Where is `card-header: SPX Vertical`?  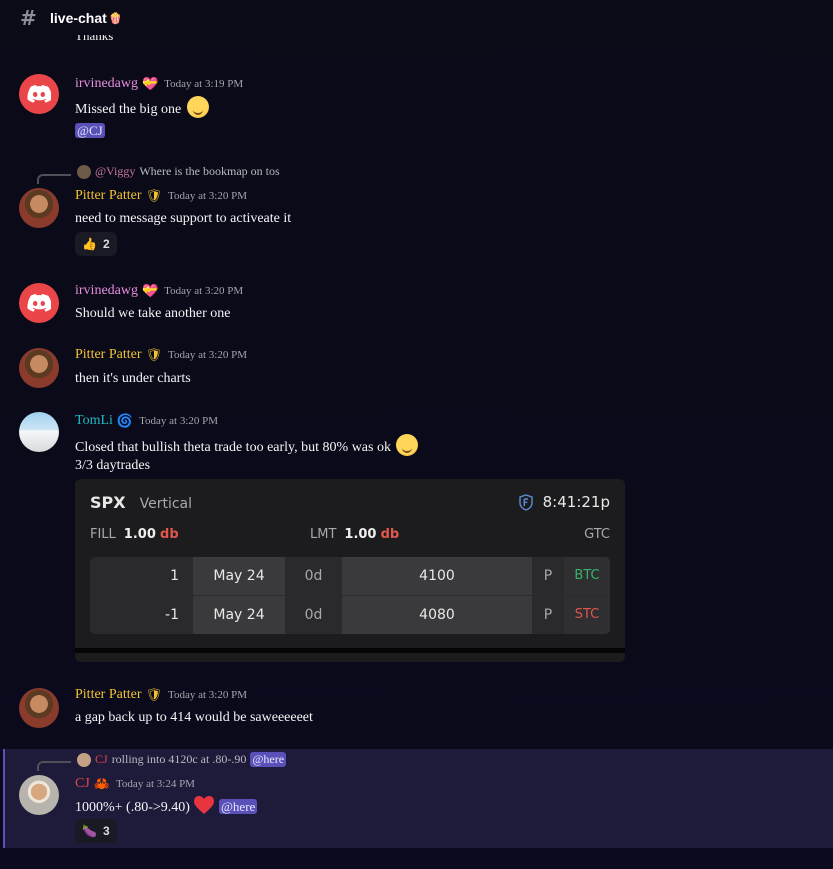
card-header: SPX Vertical is located at coordinates (141, 502).